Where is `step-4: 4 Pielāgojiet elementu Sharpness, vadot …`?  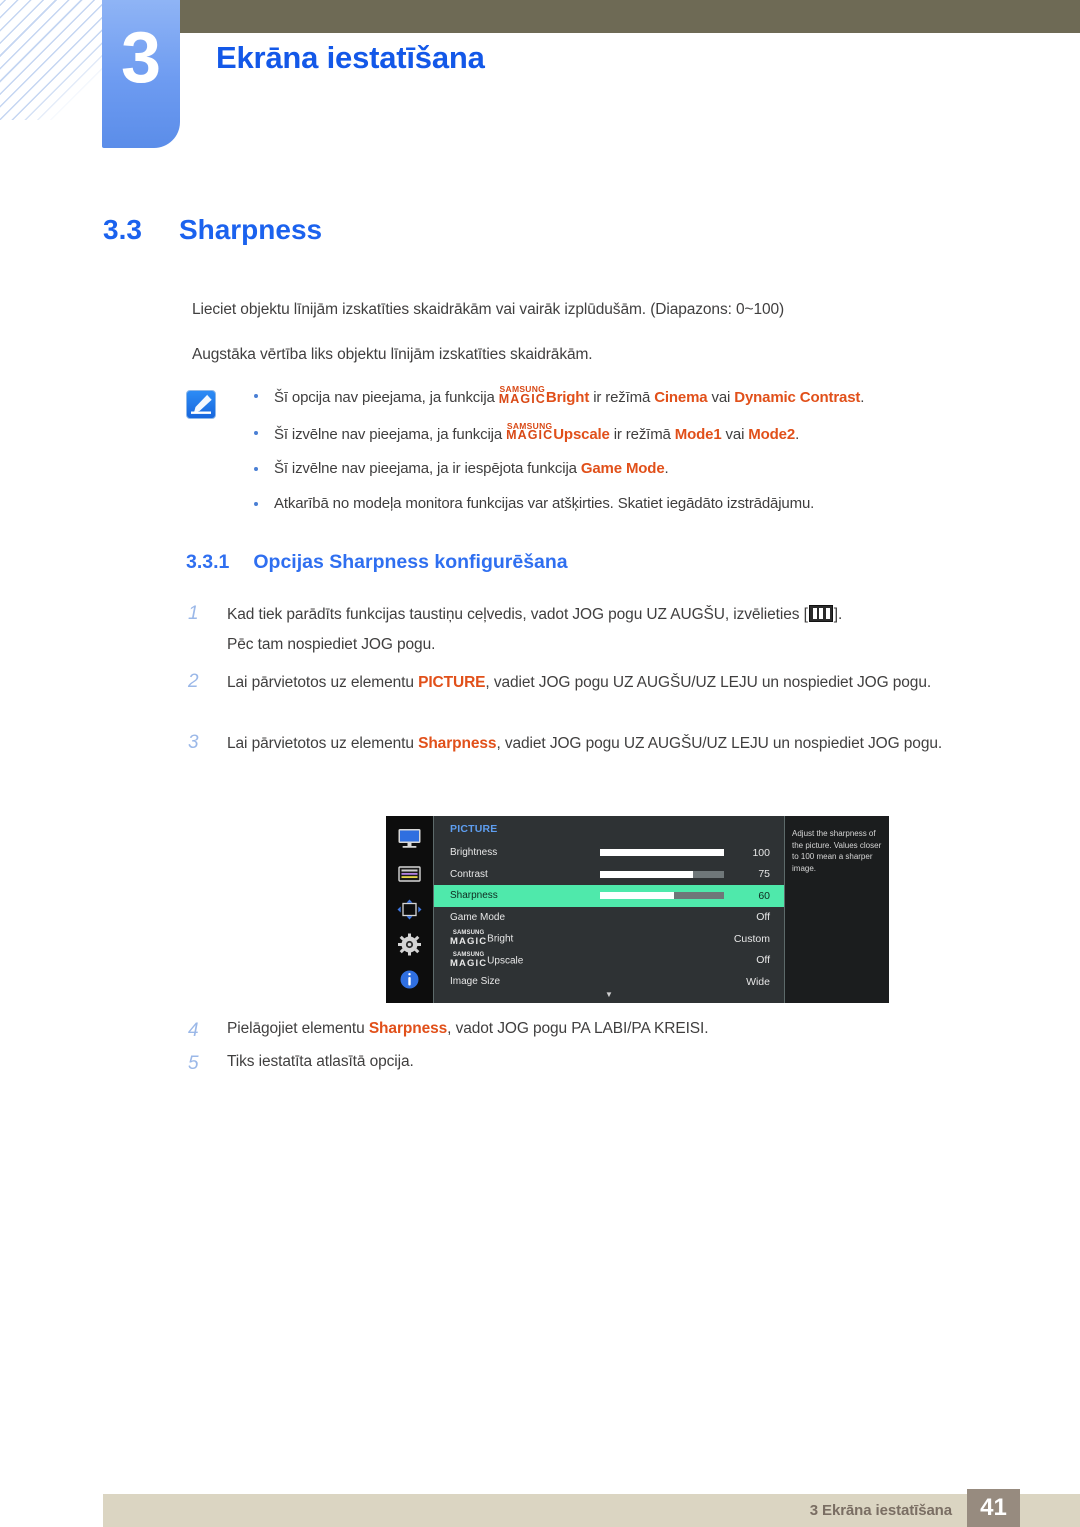 step-4: 4 Pielāgojiet elementu Sharpness, vadot … is located at coordinates (595, 1031).